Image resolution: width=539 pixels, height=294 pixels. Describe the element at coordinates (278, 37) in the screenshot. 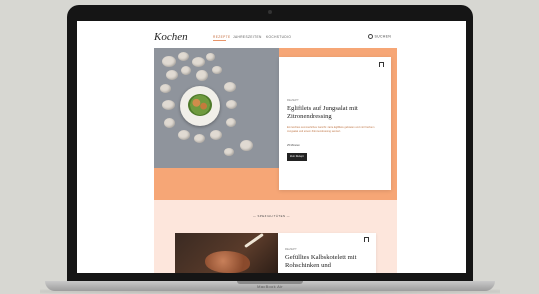

I see `nav-link-kochstudio: Kochstudio` at that location.